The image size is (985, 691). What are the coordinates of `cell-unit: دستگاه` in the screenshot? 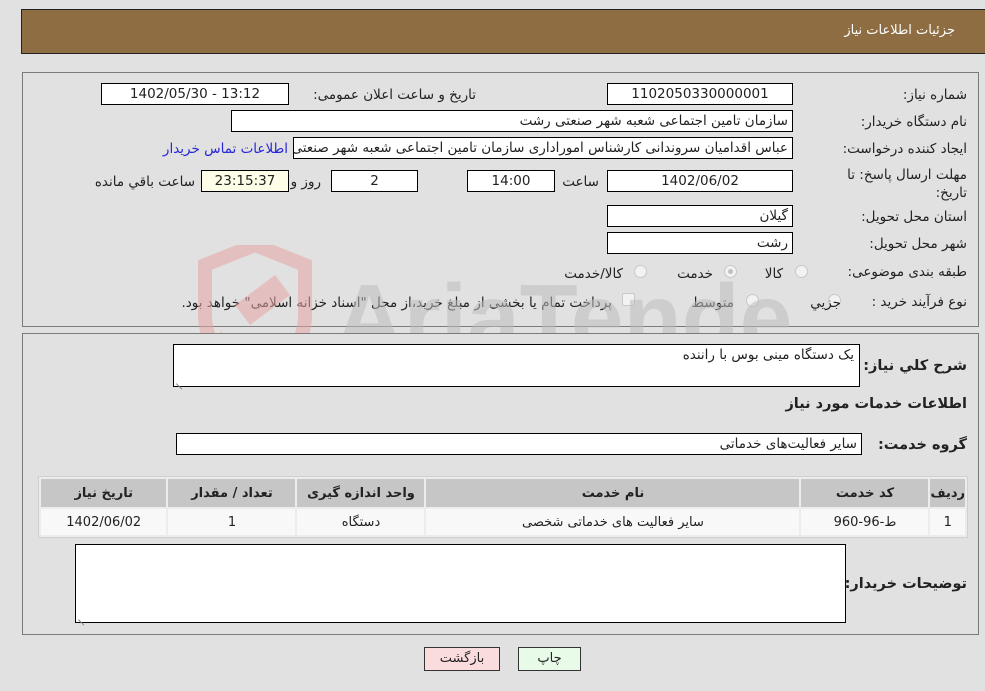 It's located at (361, 522).